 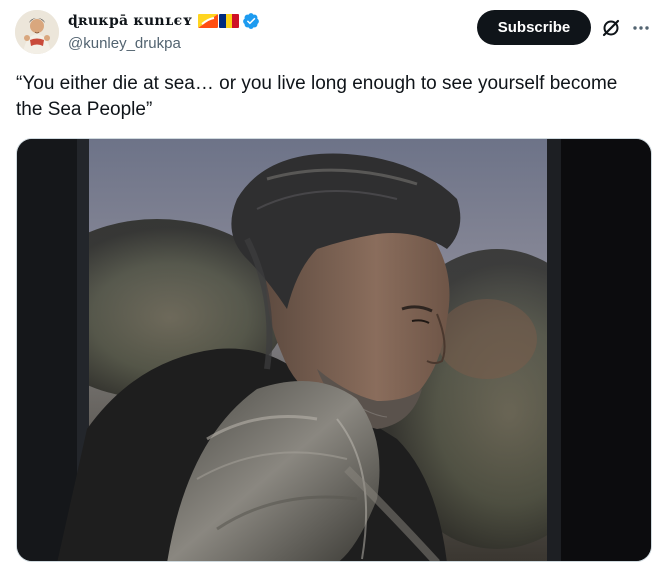 What do you see at coordinates (534, 27) in the screenshot?
I see `subscribe-button: Subscribe` at bounding box center [534, 27].